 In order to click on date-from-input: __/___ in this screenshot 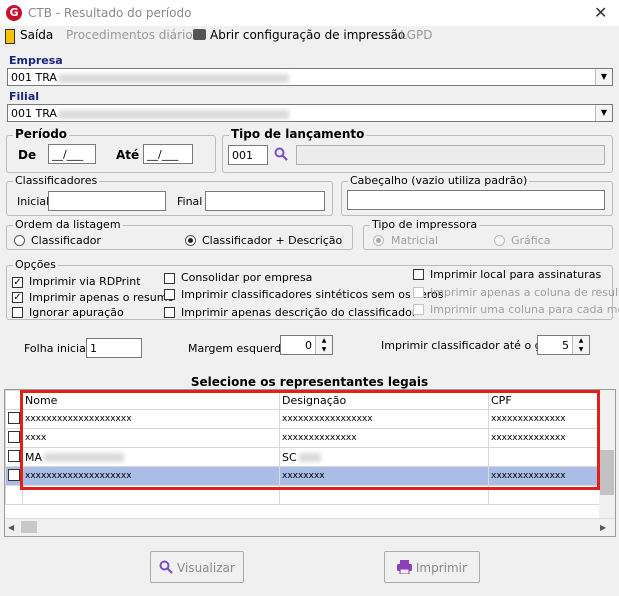, I will do `click(72, 154)`.